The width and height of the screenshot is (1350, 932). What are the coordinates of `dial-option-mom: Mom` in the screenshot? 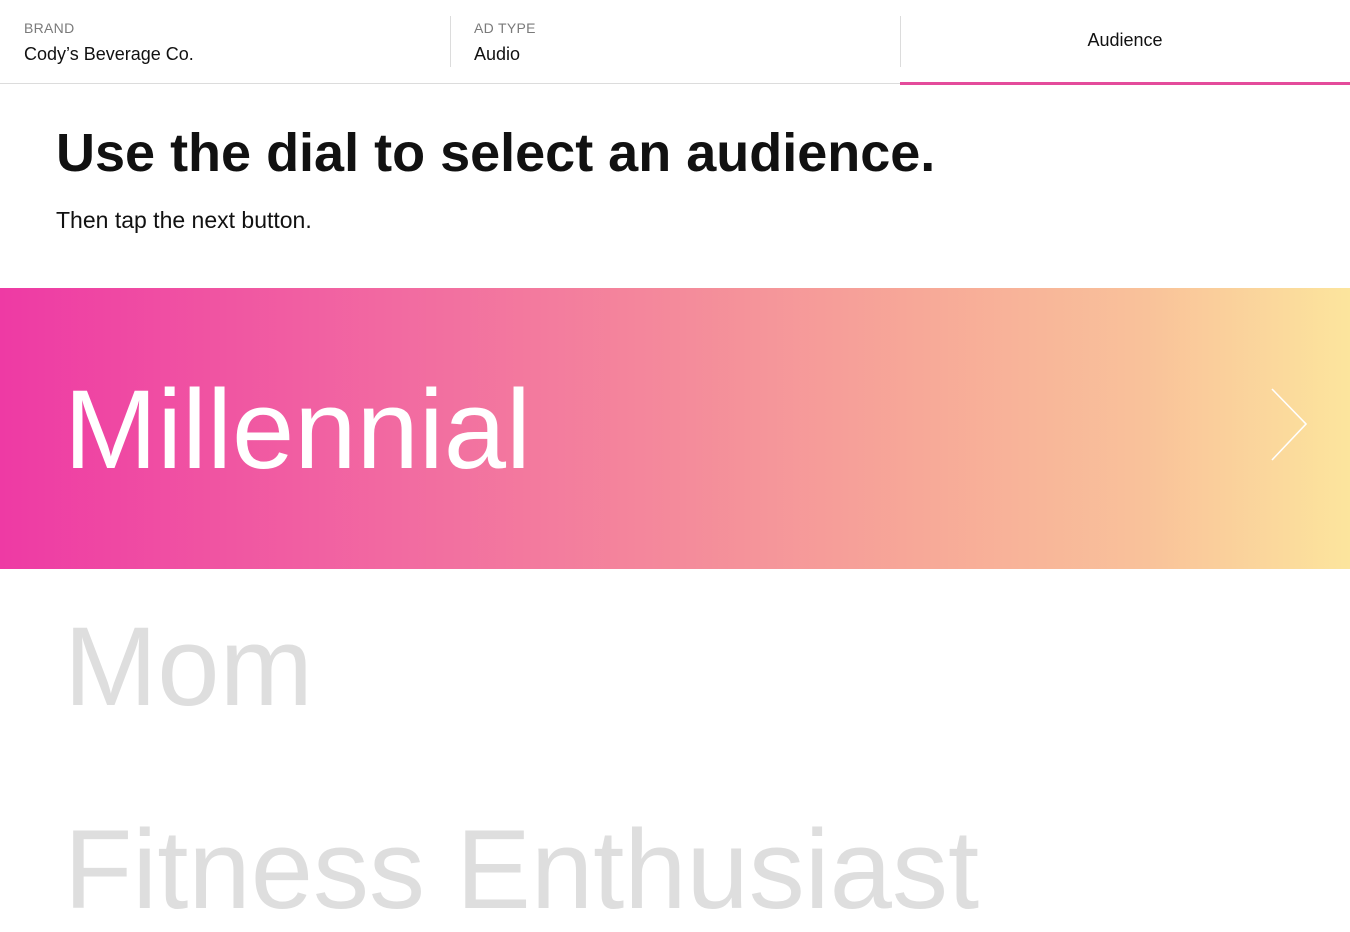 It's located at (188, 666).